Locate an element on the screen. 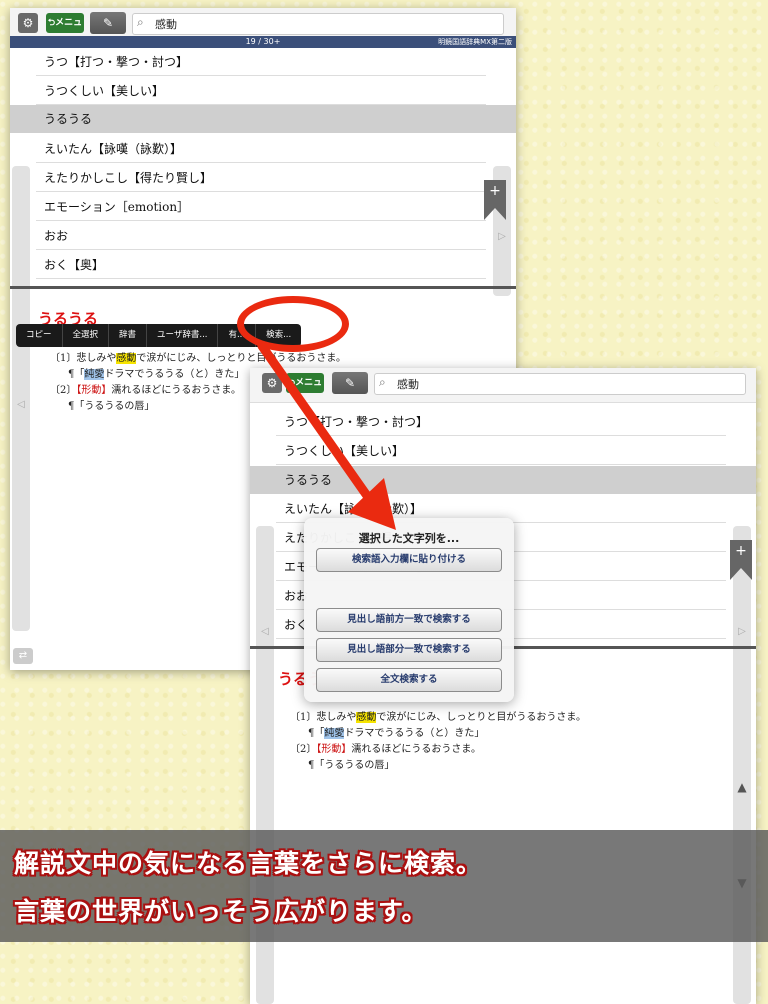  caption-banner: 解説文中の気になる言葉をさらに検索。 言葉の世界がいっそう広がります。 is located at coordinates (384, 886).